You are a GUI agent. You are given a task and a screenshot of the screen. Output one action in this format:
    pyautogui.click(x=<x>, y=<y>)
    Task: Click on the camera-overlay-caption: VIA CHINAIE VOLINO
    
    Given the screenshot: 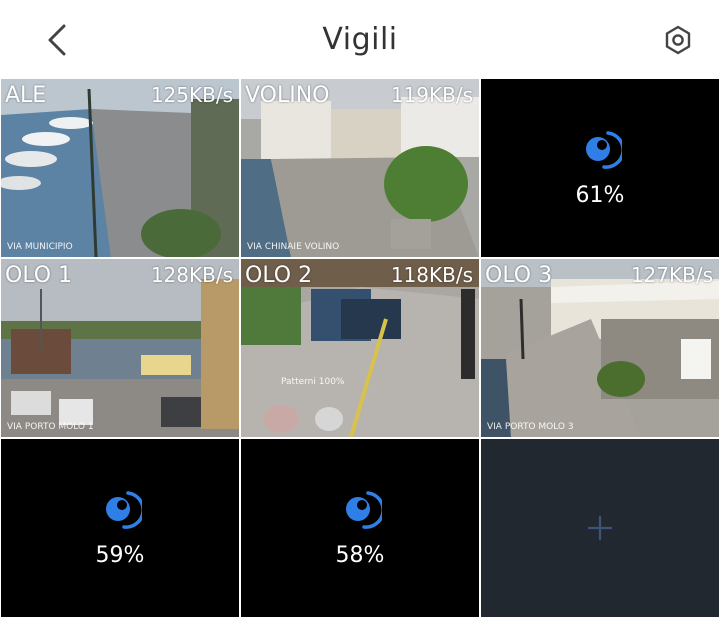 What is the action you would take?
    pyautogui.click(x=293, y=247)
    